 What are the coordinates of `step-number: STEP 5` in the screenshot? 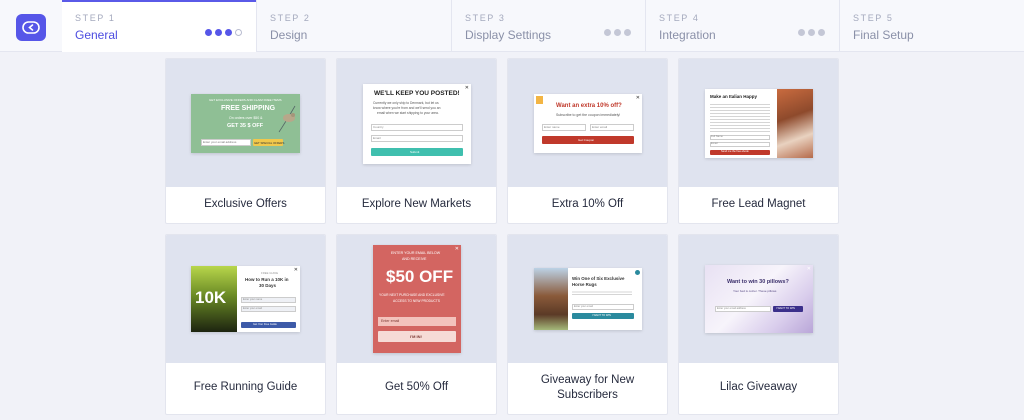 It's located at (873, 18).